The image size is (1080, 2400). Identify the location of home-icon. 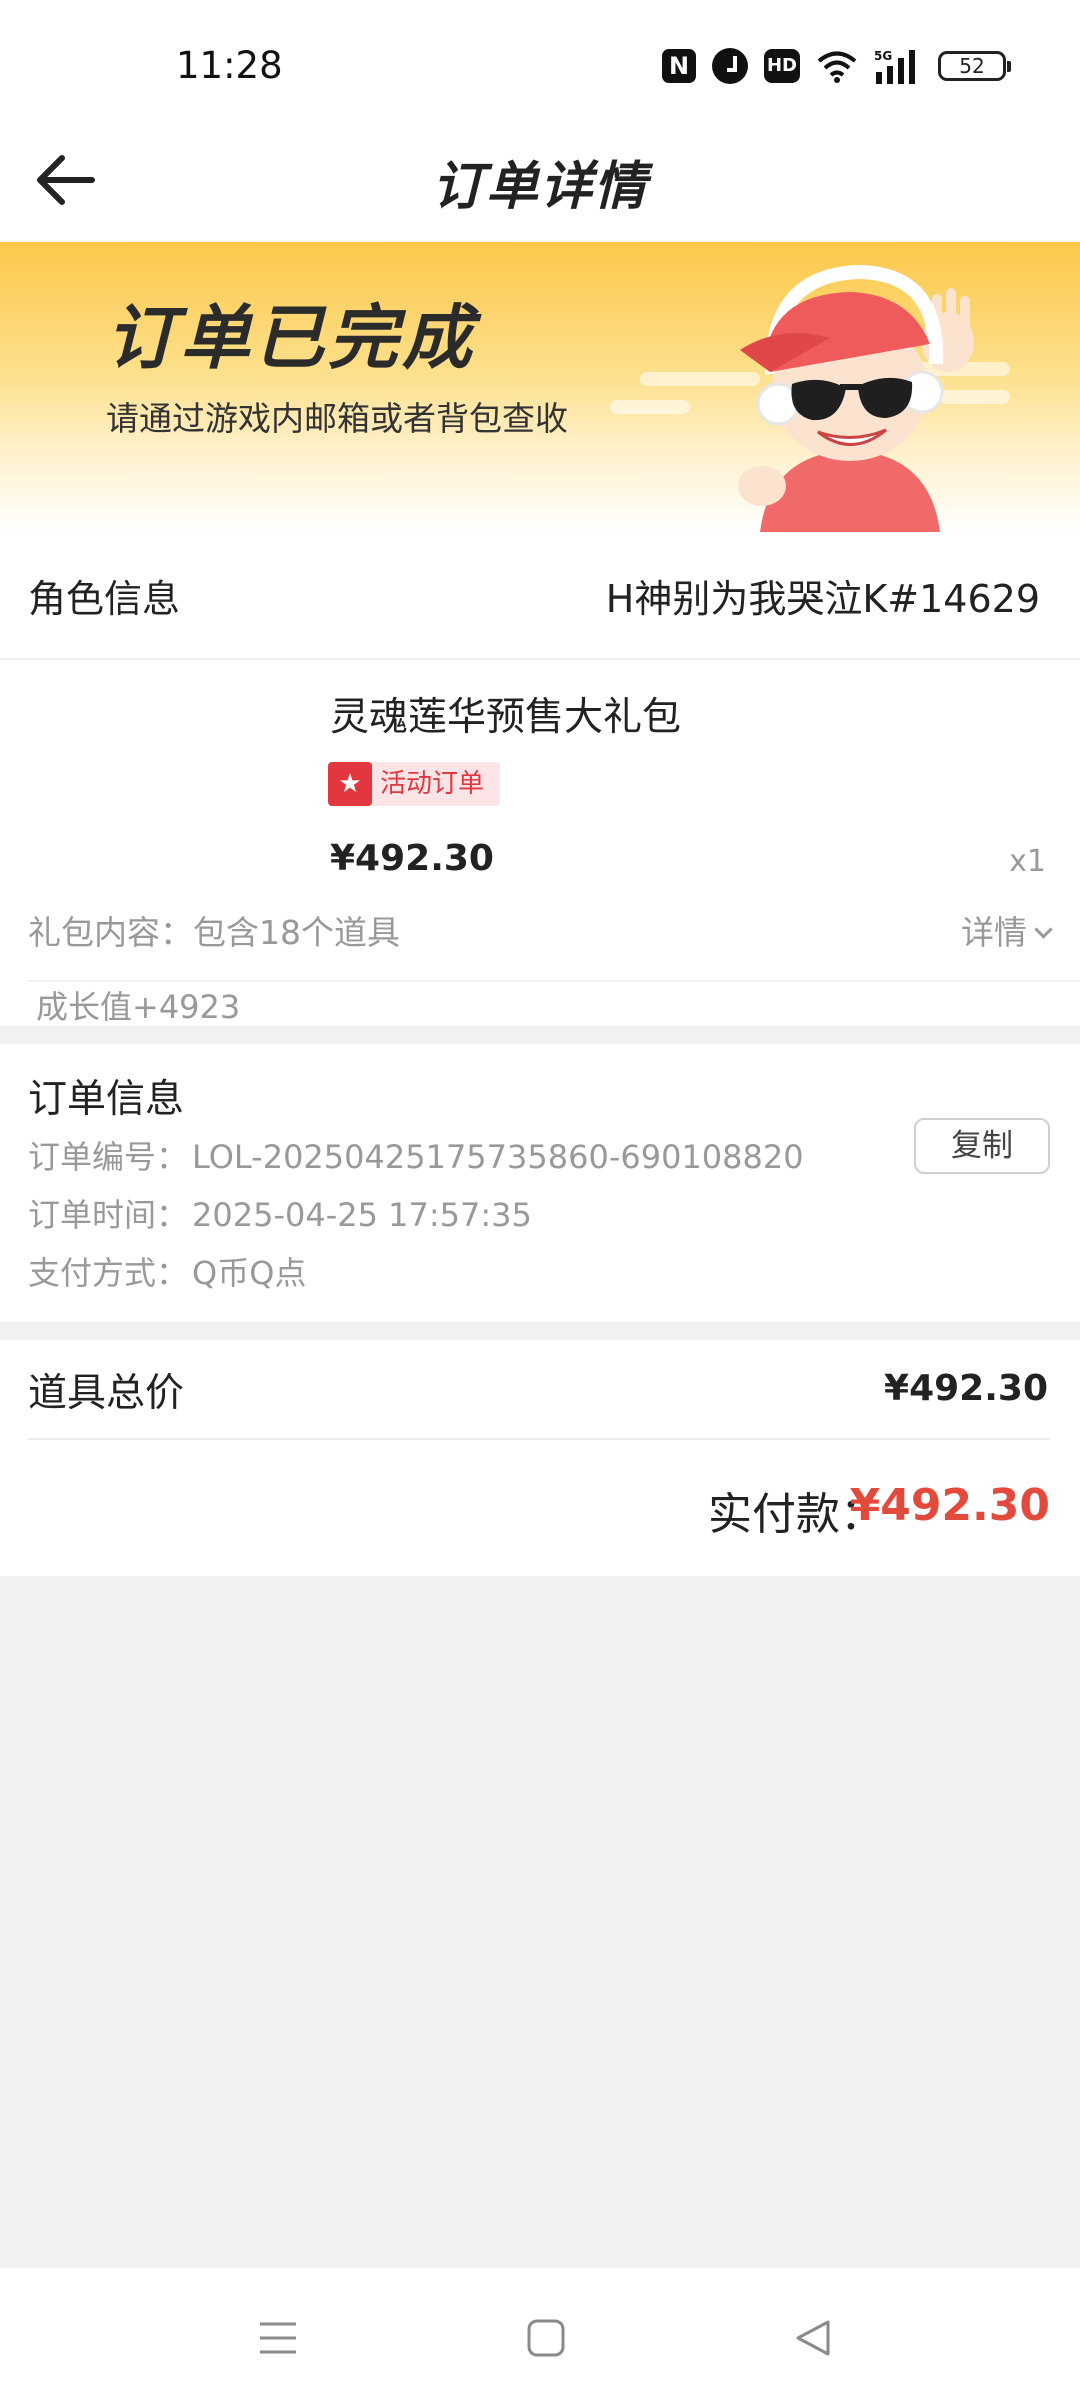
(546, 2338).